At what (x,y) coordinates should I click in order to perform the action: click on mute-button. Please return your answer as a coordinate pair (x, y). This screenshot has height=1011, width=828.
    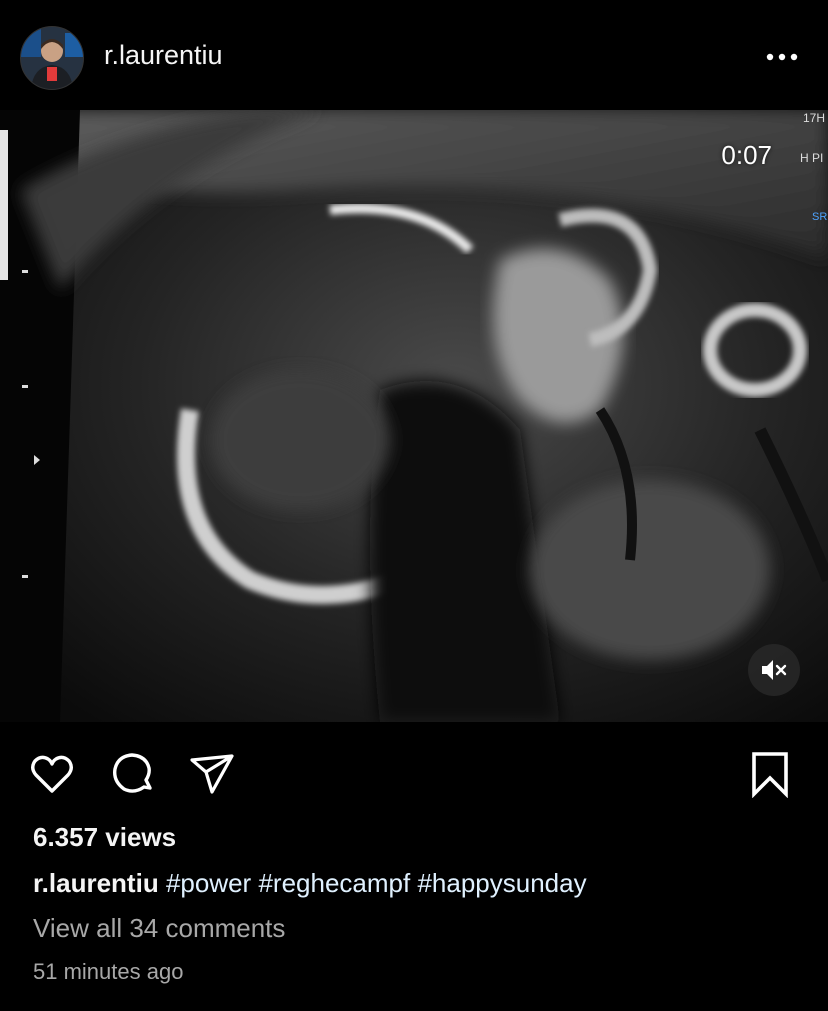
    Looking at the image, I should click on (774, 670).